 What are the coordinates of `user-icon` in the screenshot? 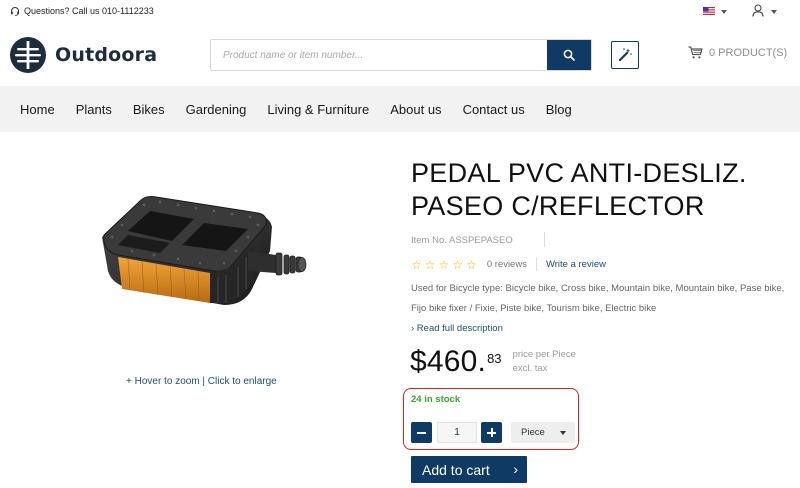 It's located at (758, 10).